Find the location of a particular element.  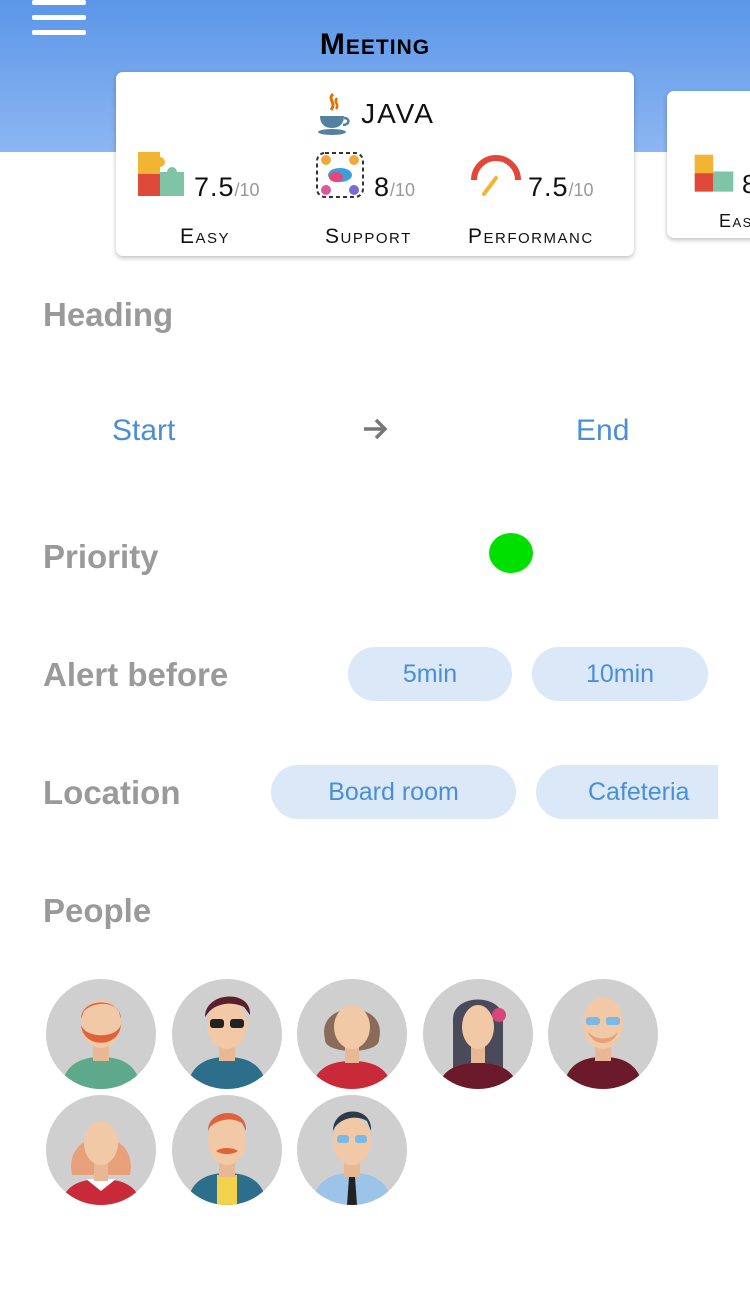

speedometer-icon is located at coordinates (496, 175).